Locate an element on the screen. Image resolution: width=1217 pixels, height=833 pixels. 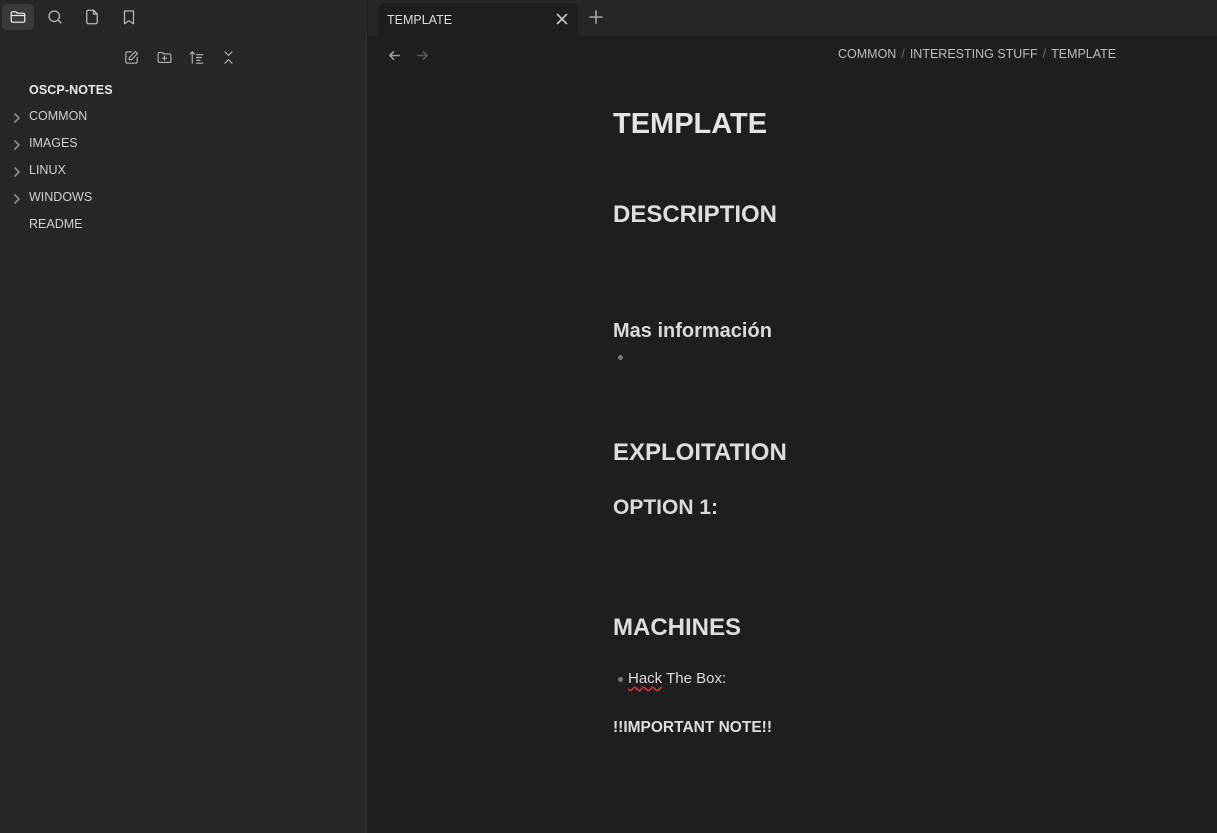
new-tab-button is located at coordinates (597, 18).